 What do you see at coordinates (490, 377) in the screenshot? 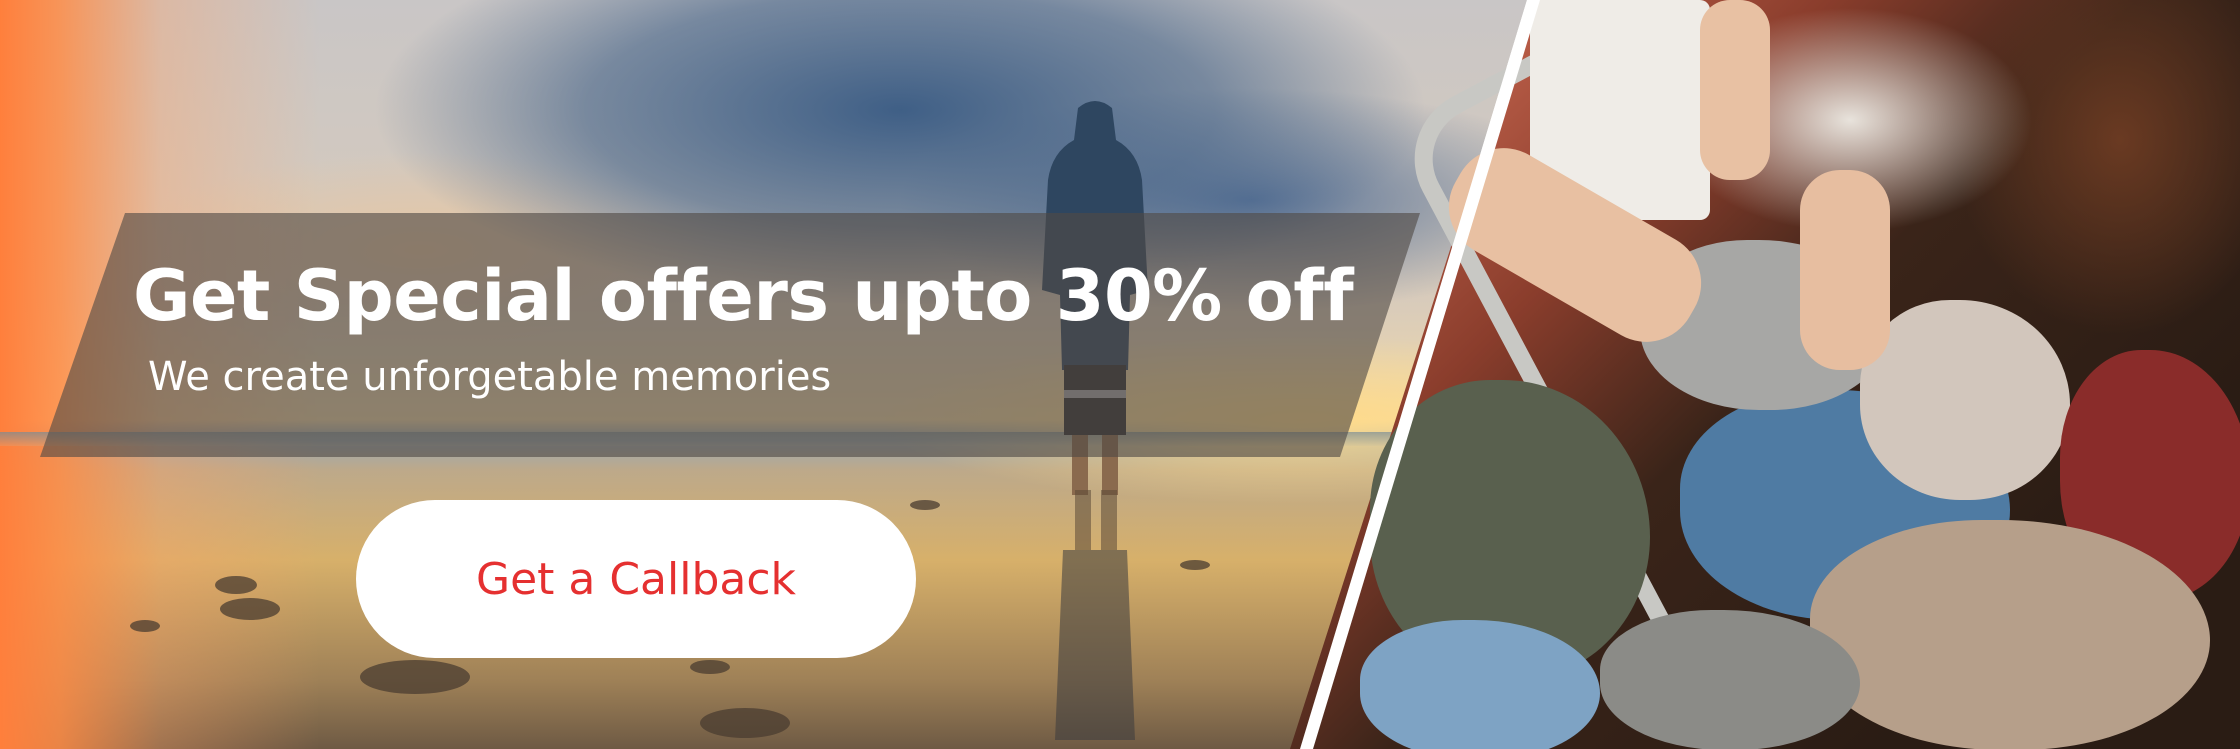
I see `promo-subheadline: We create unforgetable memories` at bounding box center [490, 377].